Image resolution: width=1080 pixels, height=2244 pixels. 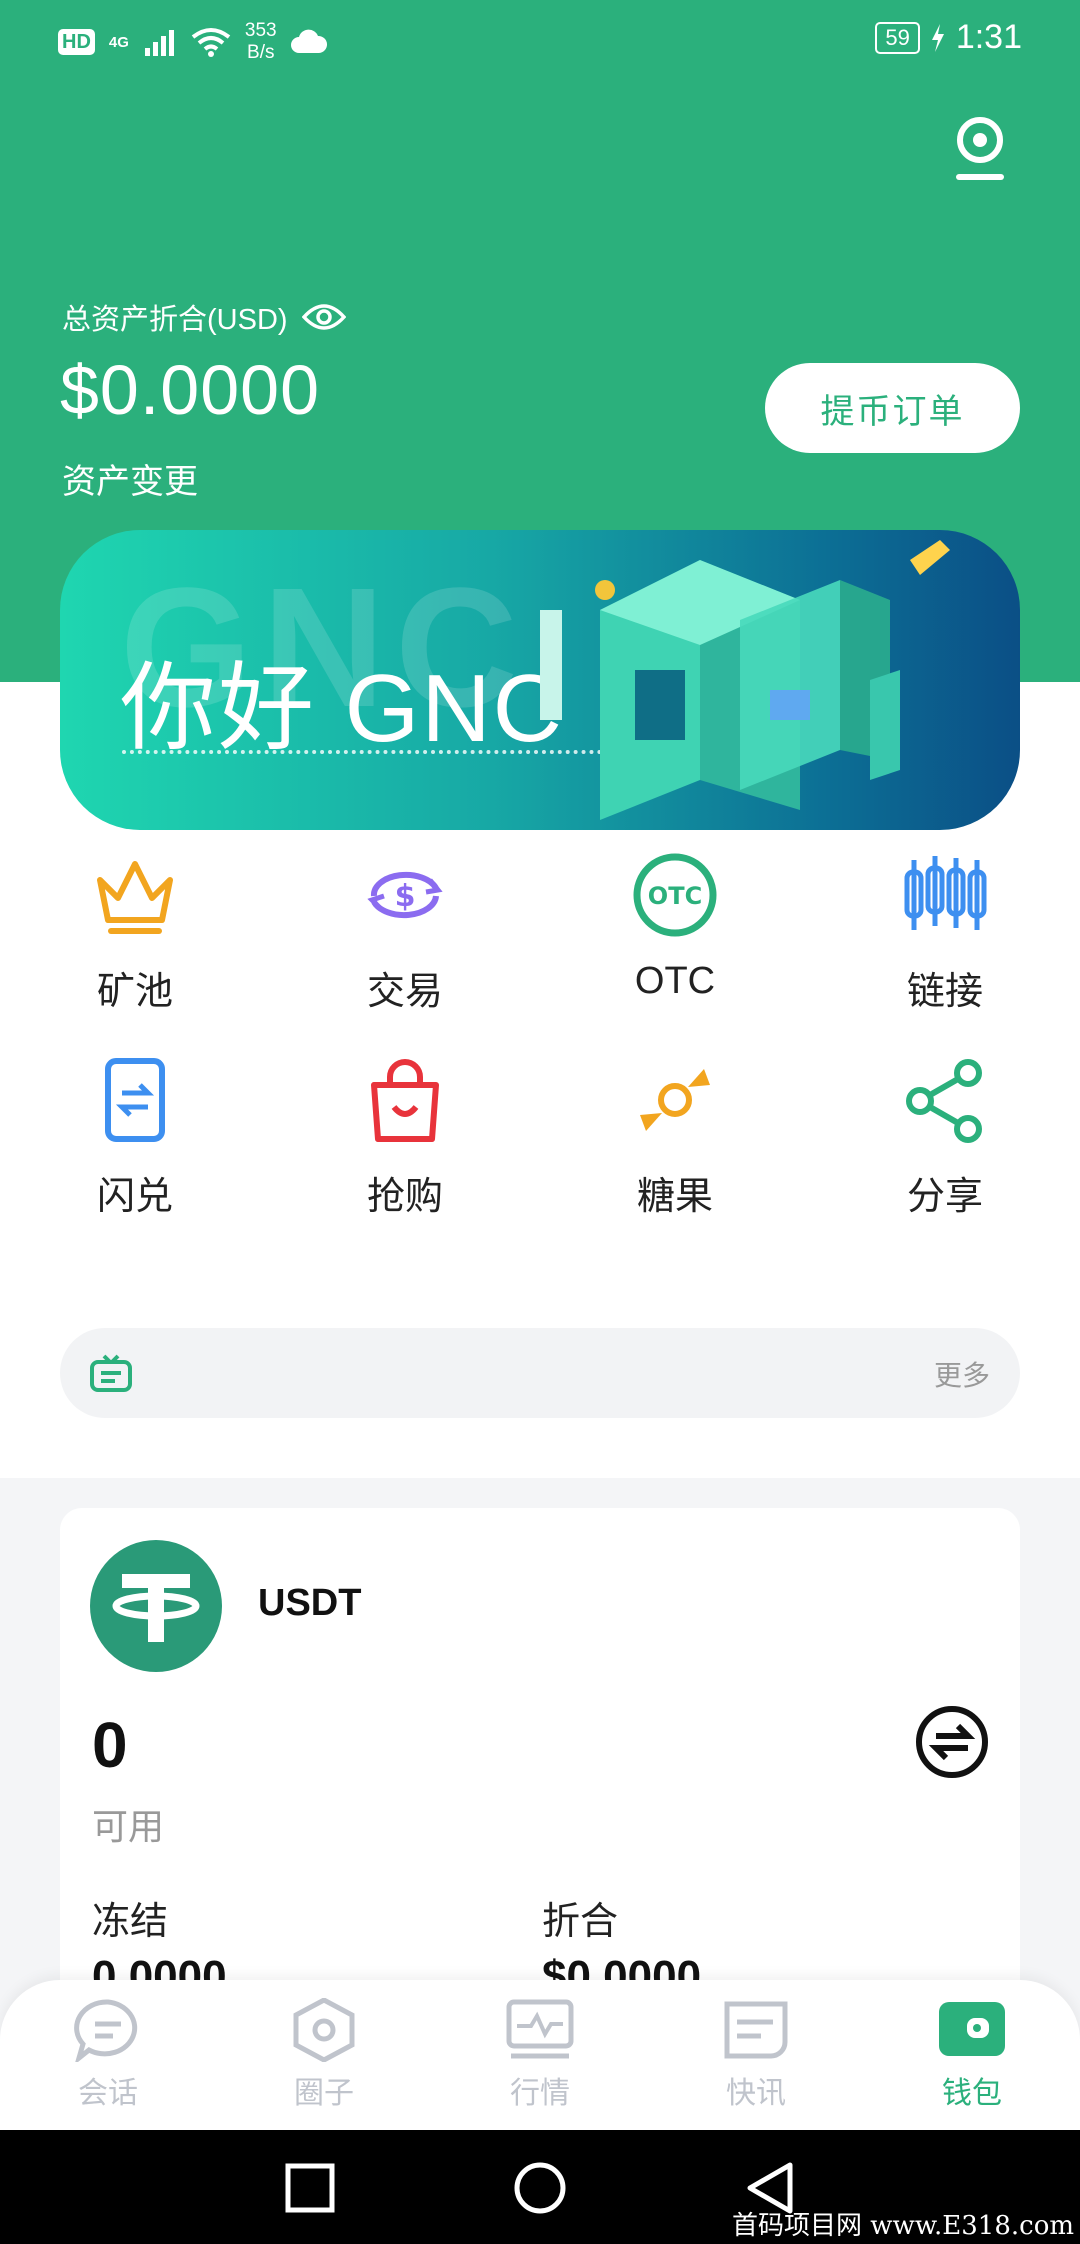 I want to click on recents-button-icon, so click(x=310, y=2188).